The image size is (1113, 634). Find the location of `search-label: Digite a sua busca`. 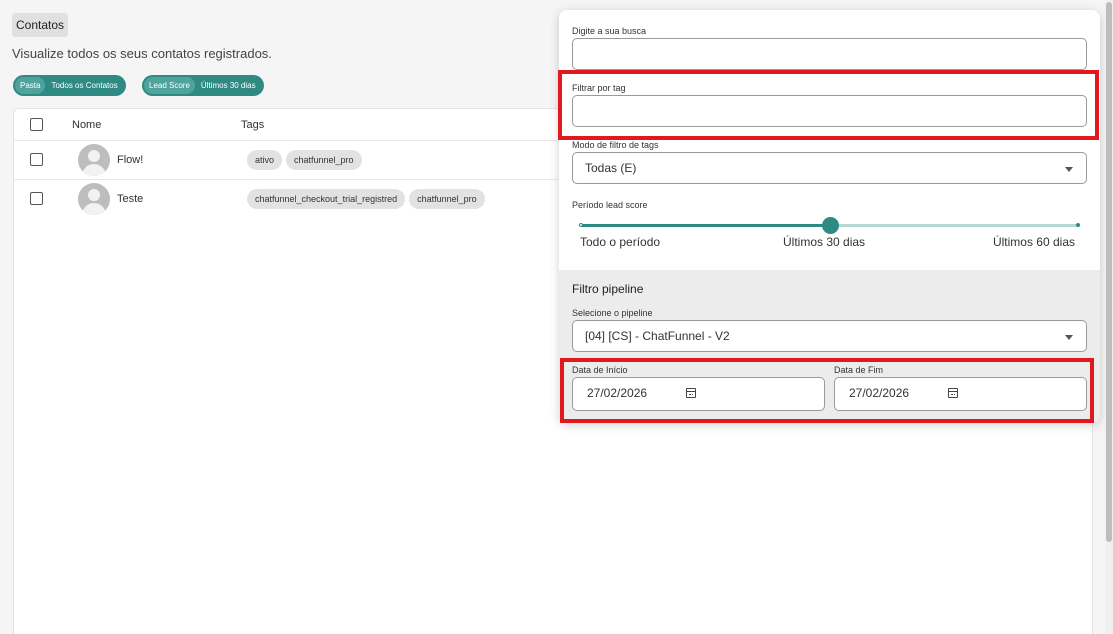

search-label: Digite a sua busca is located at coordinates (609, 31).